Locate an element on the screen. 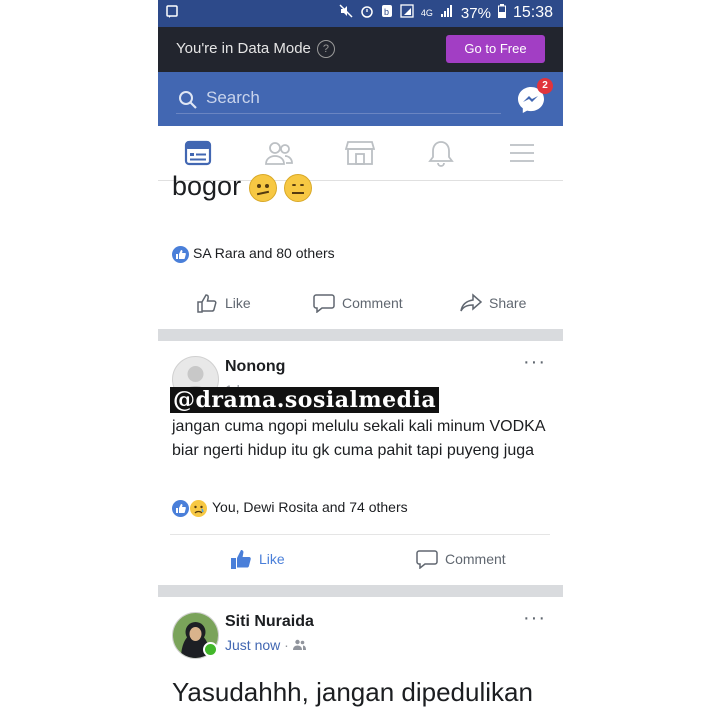 This screenshot has width=720, height=720. tab-news-feed is located at coordinates (199, 153).